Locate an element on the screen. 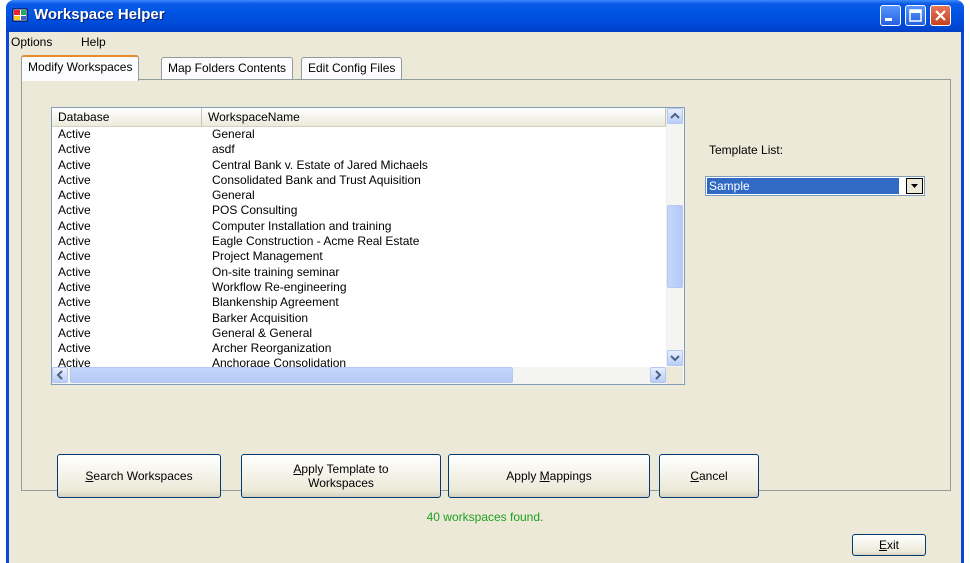  template-list-dropdown: Sample is located at coordinates (815, 186).